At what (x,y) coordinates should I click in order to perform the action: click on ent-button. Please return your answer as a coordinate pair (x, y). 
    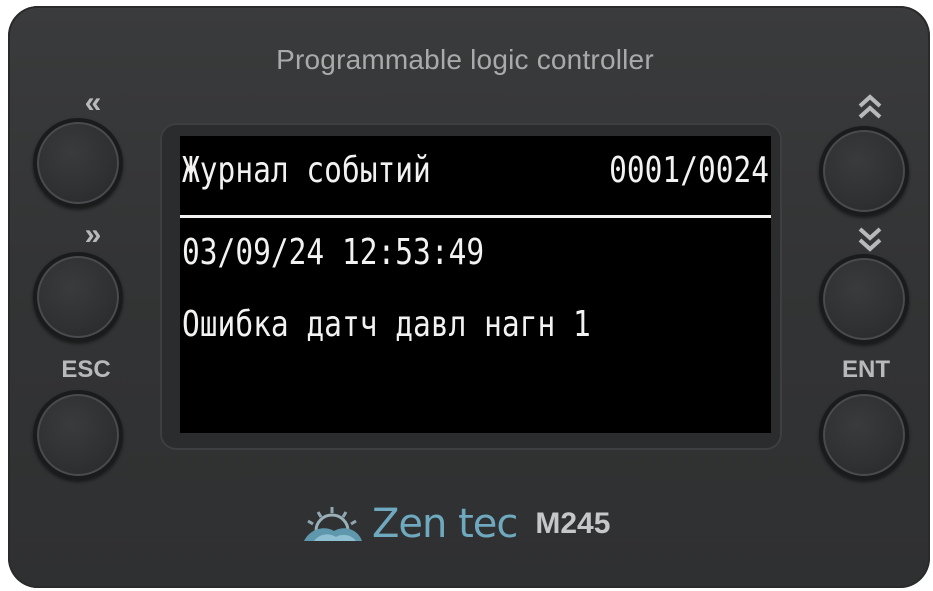
    Looking at the image, I should click on (864, 435).